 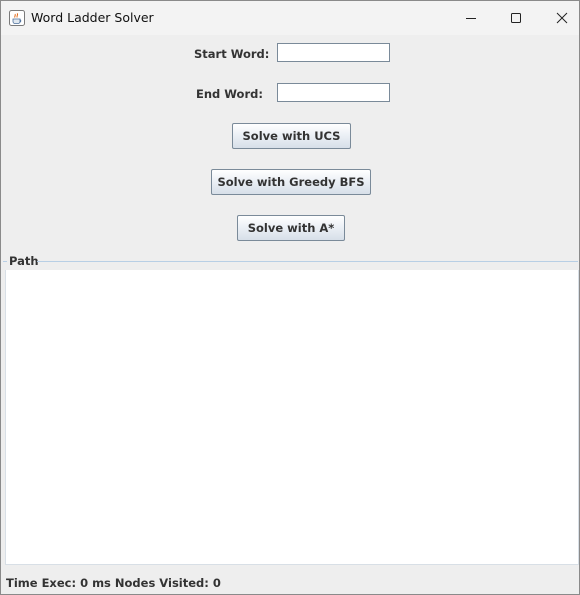 I want to click on minimize-button, so click(x=471, y=18).